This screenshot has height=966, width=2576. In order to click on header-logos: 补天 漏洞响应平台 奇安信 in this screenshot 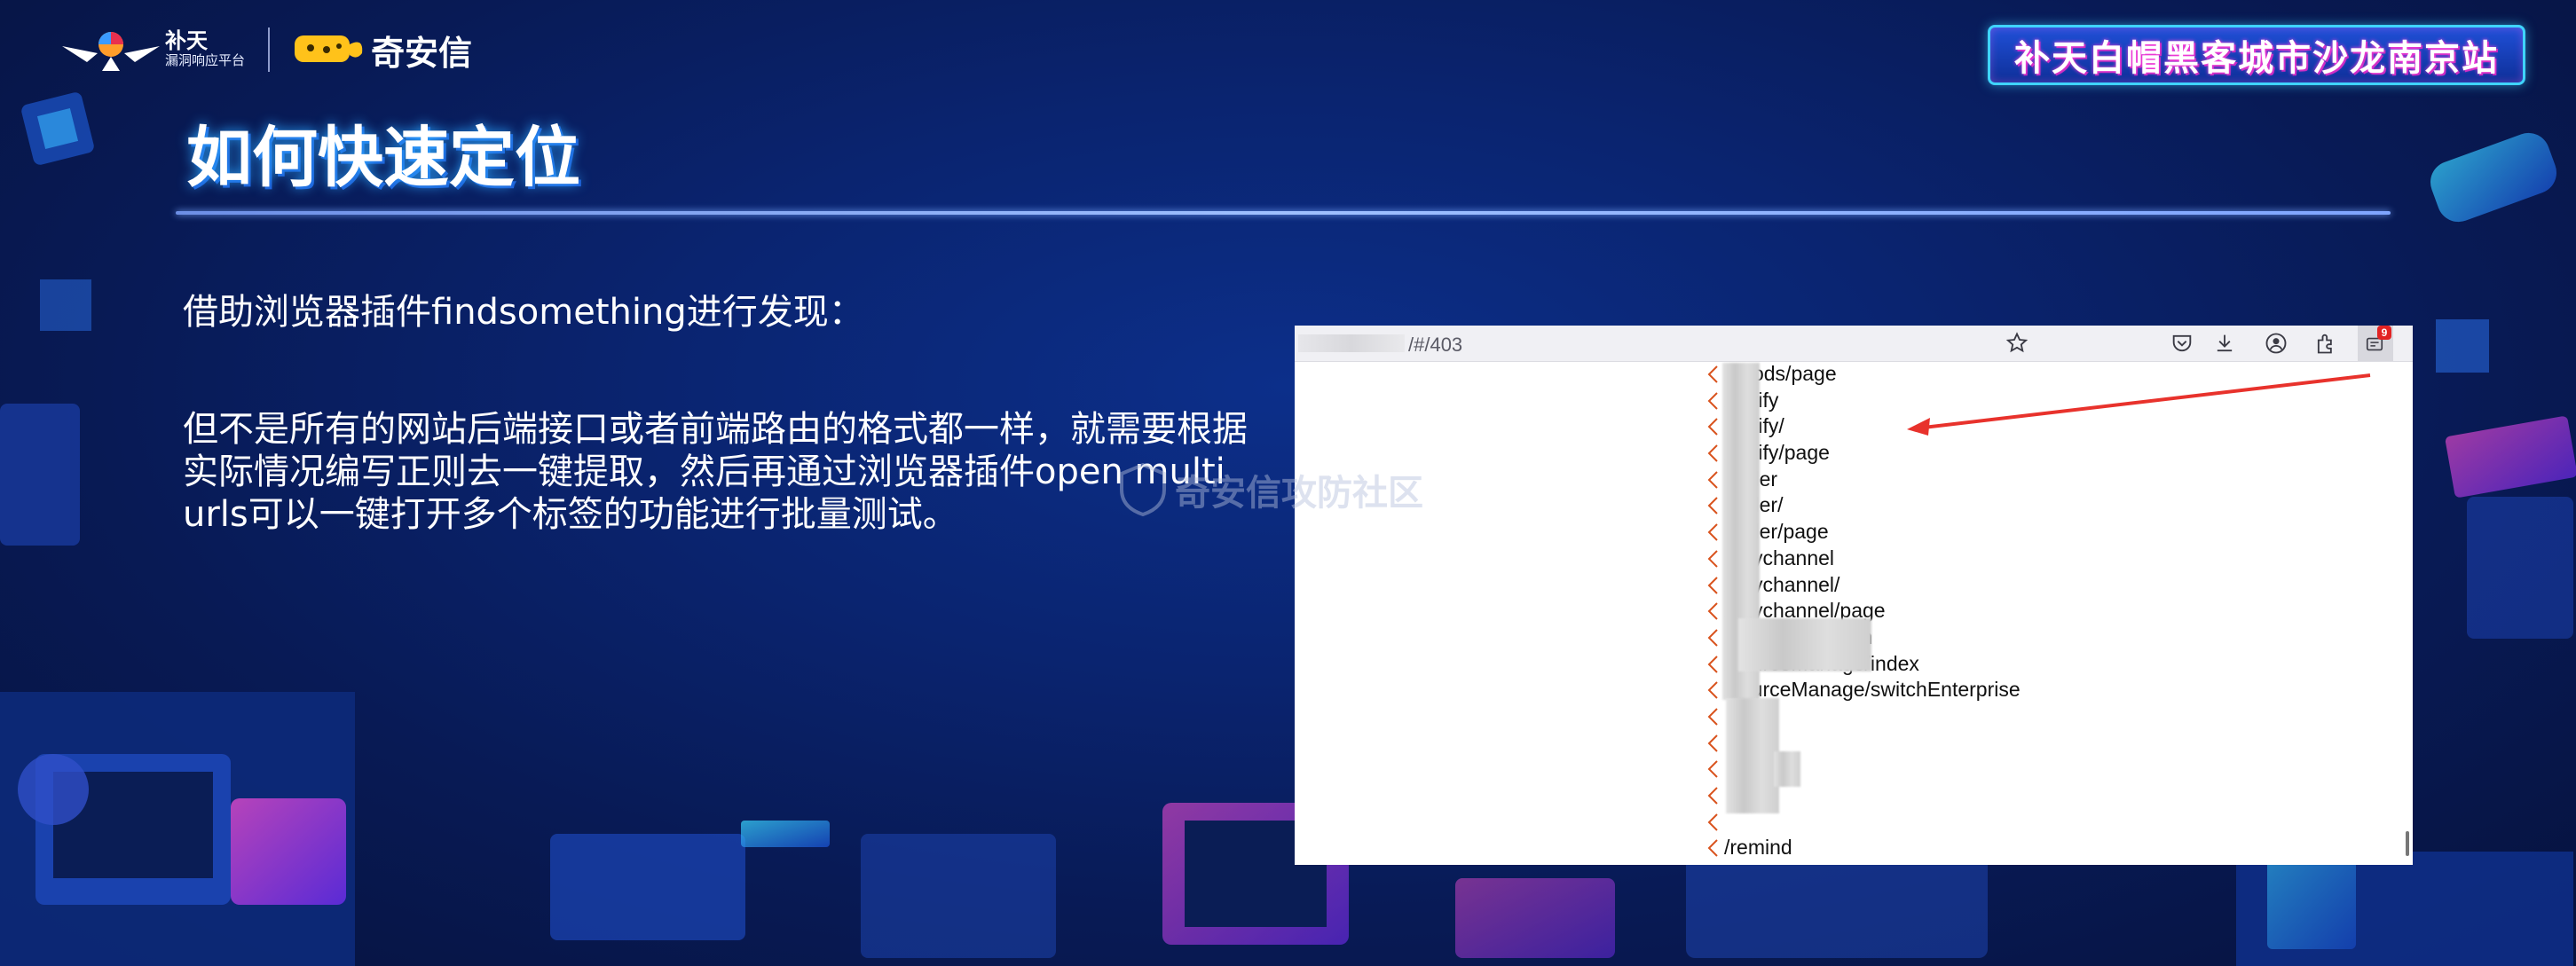, I will do `click(267, 49)`.